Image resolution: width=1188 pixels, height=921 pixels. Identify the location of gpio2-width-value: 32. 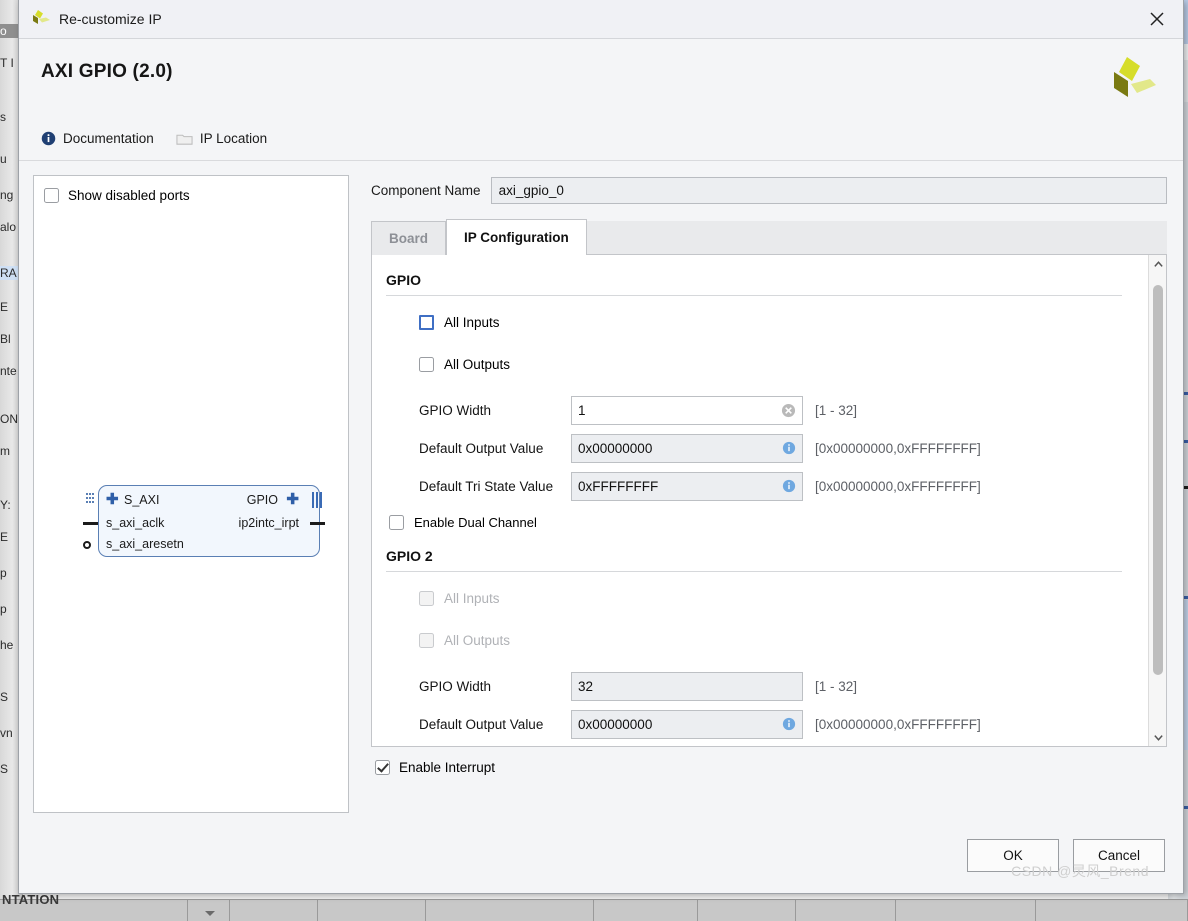
(586, 686).